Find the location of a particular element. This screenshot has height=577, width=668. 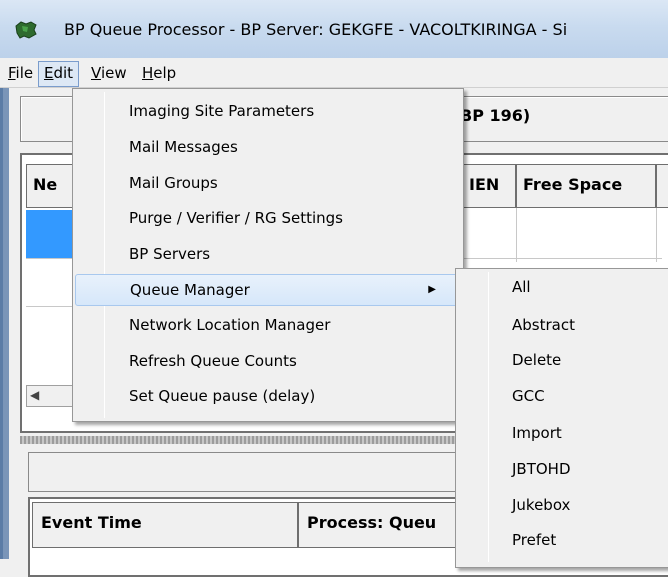

menu-item-mail-groups: Mail Groups is located at coordinates (267, 184).